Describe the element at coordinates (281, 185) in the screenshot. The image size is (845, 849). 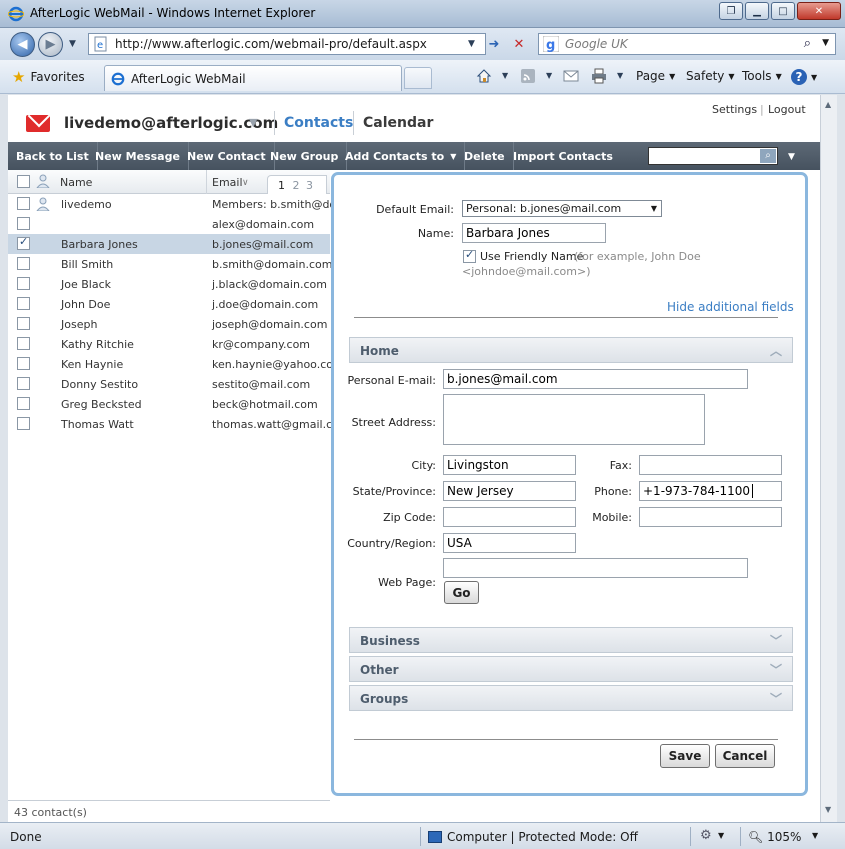
I see `page-1: 1` at that location.